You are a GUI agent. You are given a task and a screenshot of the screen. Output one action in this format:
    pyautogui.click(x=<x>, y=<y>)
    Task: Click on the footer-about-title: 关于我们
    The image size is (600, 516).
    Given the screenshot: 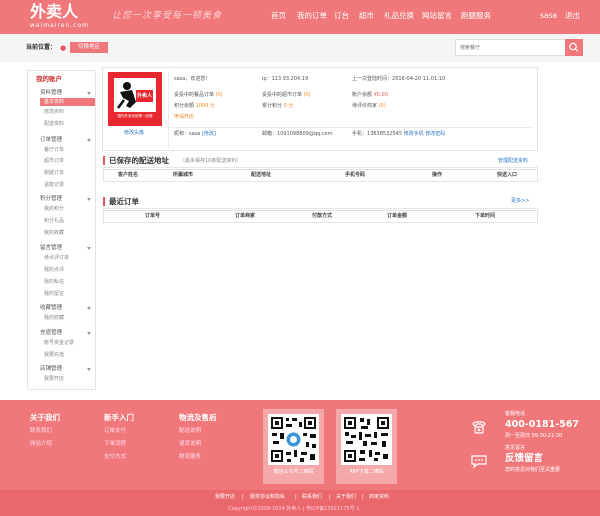 What is the action you would take?
    pyautogui.click(x=45, y=417)
    